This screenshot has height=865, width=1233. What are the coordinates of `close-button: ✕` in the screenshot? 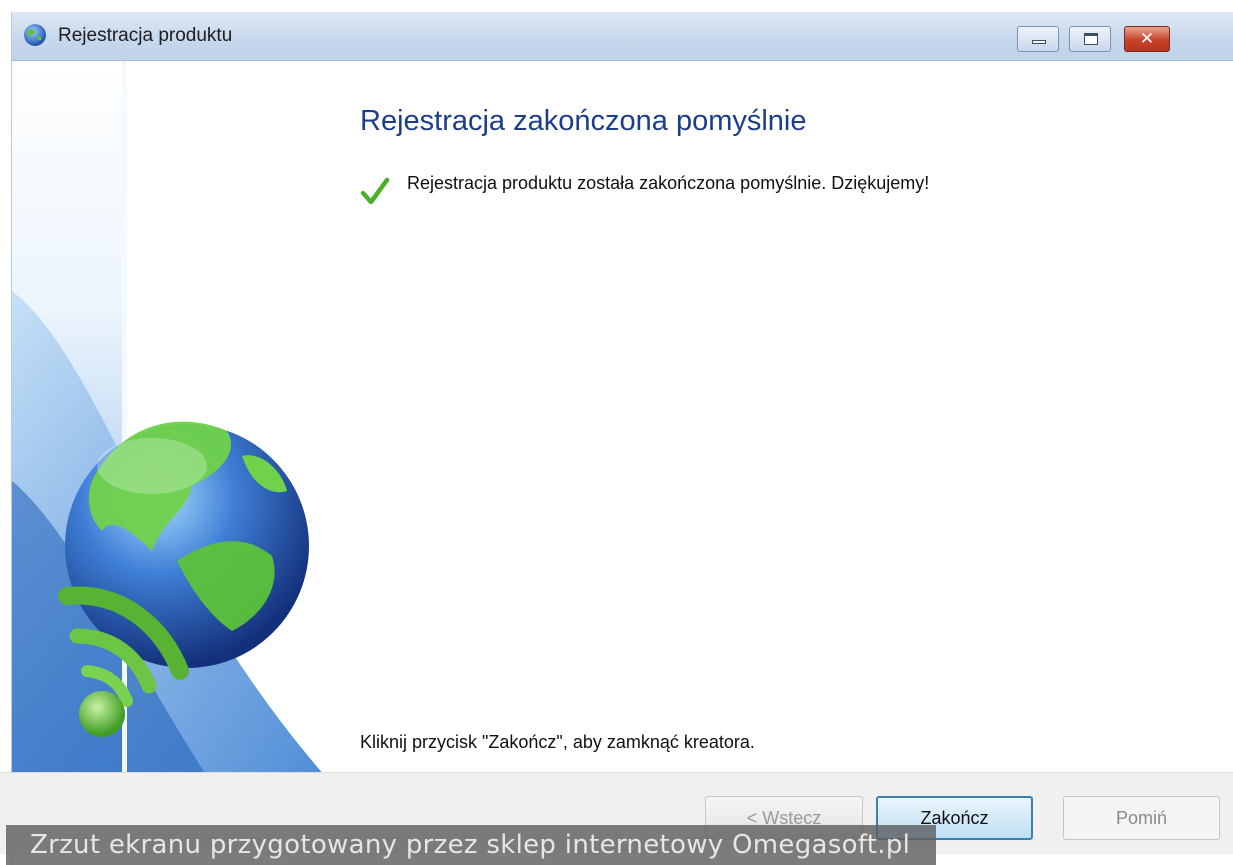 It's located at (1147, 39).